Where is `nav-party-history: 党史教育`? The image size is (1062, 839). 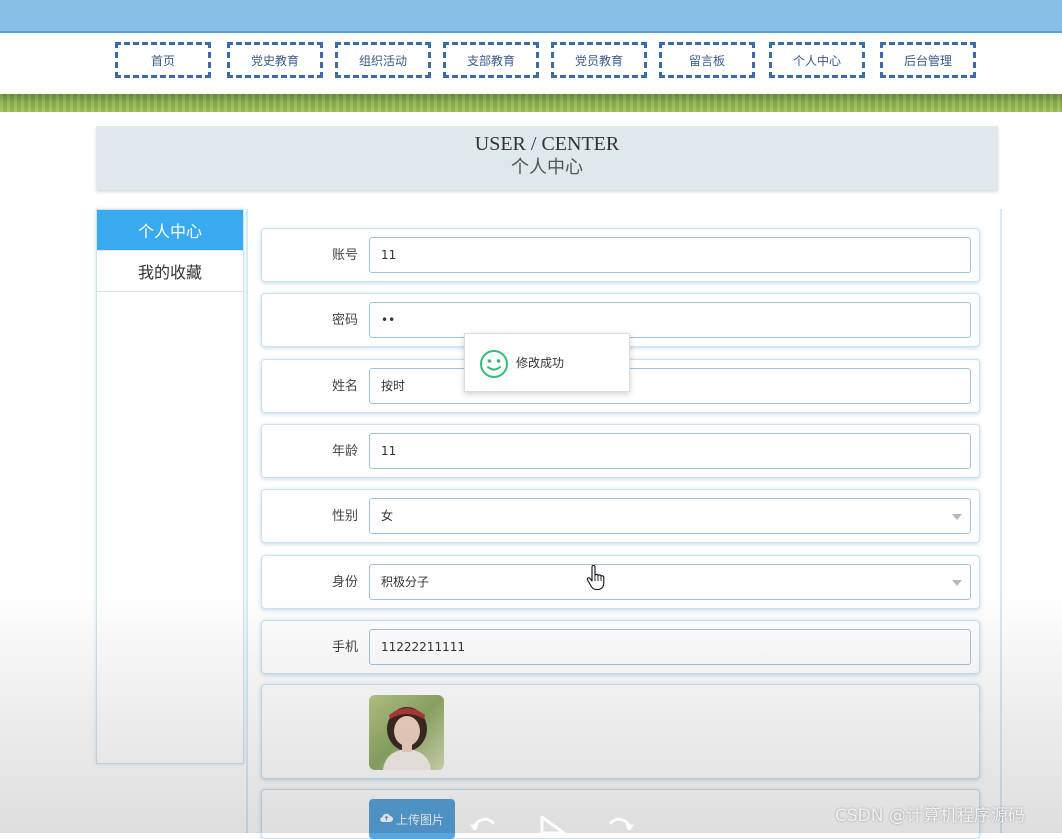
nav-party-history: 党史教育 is located at coordinates (275, 60).